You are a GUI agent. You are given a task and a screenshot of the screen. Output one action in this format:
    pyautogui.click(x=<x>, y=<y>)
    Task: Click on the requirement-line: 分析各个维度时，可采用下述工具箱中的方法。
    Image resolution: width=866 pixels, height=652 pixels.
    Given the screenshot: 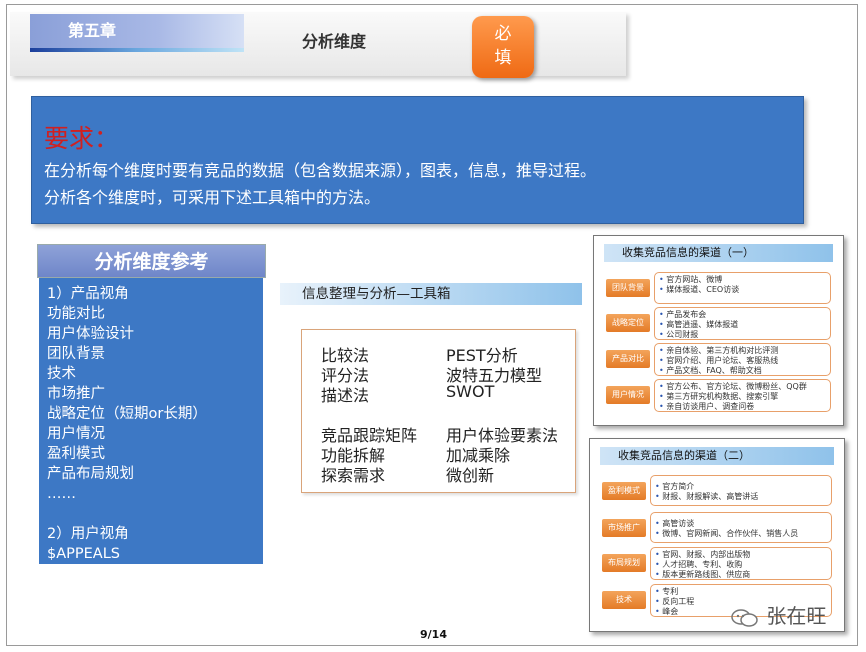 What is the action you would take?
    pyautogui.click(x=212, y=197)
    